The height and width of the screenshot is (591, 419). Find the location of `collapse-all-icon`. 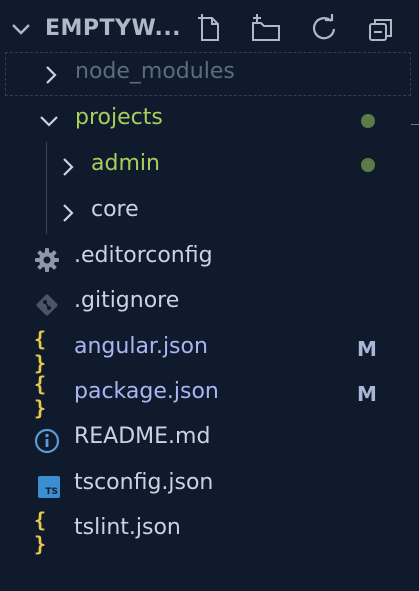

collapse-all-icon is located at coordinates (380, 30).